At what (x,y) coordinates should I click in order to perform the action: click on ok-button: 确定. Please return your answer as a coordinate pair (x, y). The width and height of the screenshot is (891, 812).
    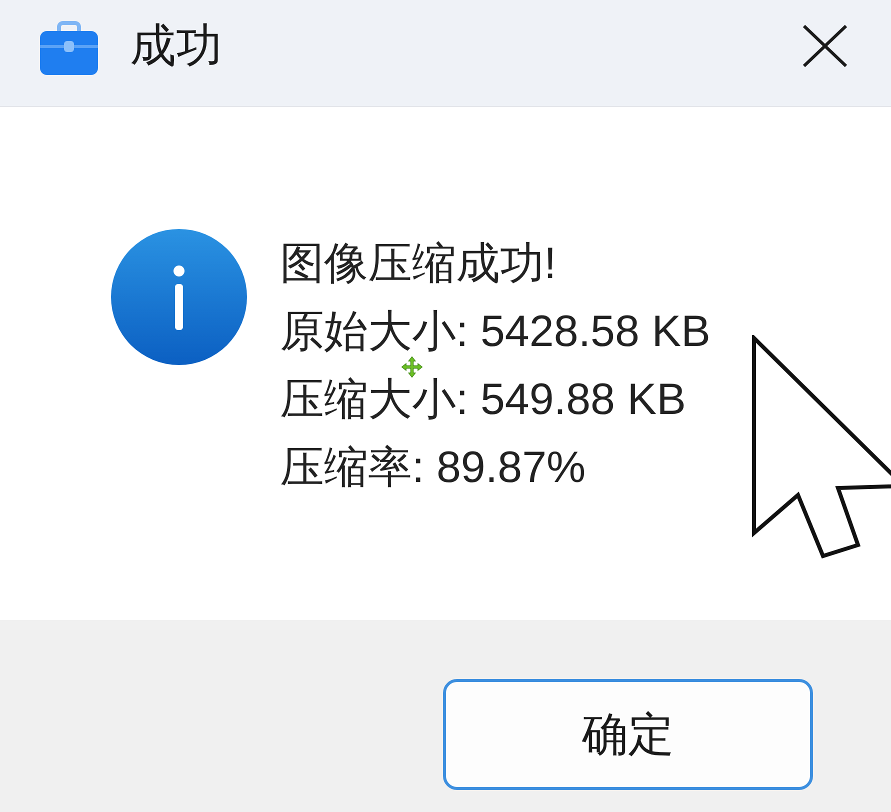
    Looking at the image, I should click on (628, 734).